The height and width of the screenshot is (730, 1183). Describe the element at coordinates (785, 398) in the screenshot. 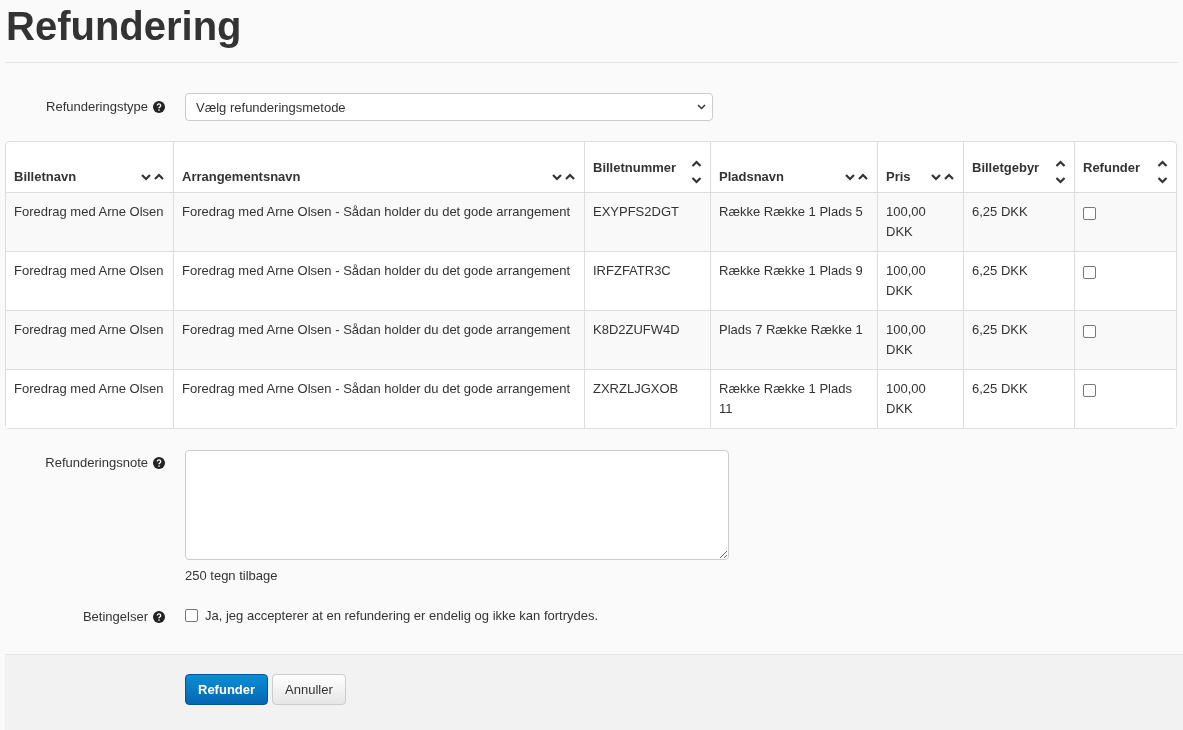

I see `table-cell: Række Række 1 Plads 11` at that location.